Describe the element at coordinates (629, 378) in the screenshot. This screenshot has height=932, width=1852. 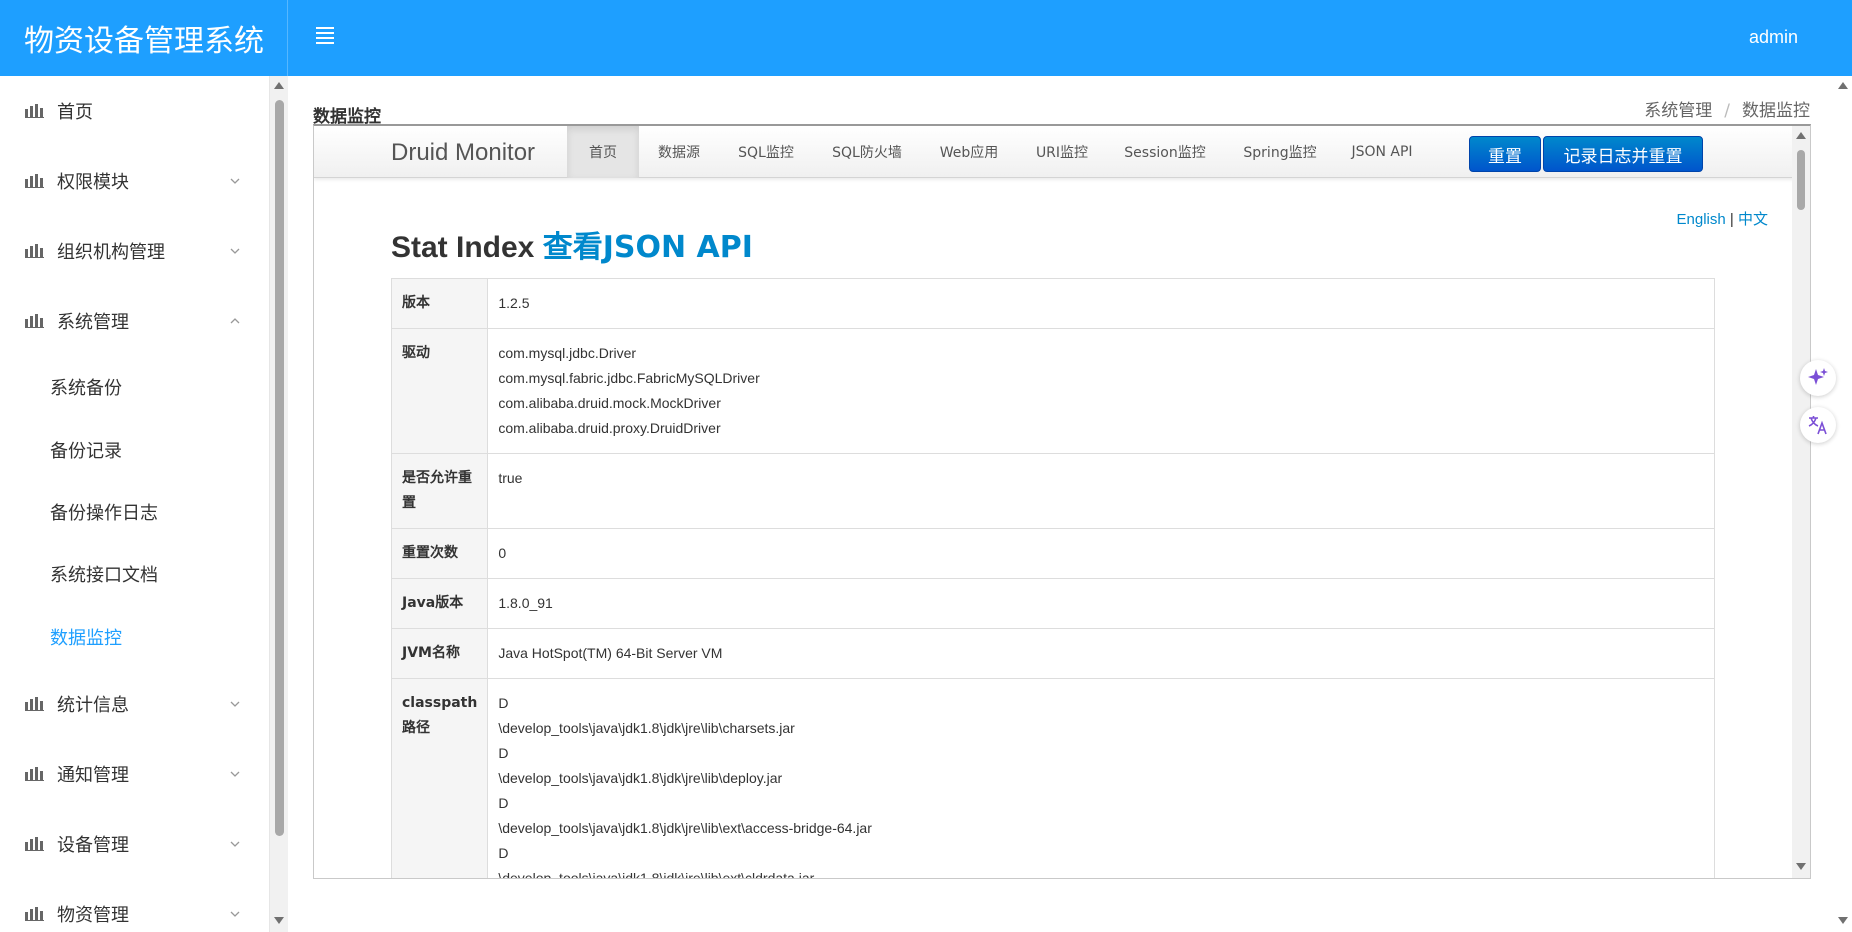
I see `driver-item: com.mysql.fabric.jdbc.FabricMySQLDriver` at that location.